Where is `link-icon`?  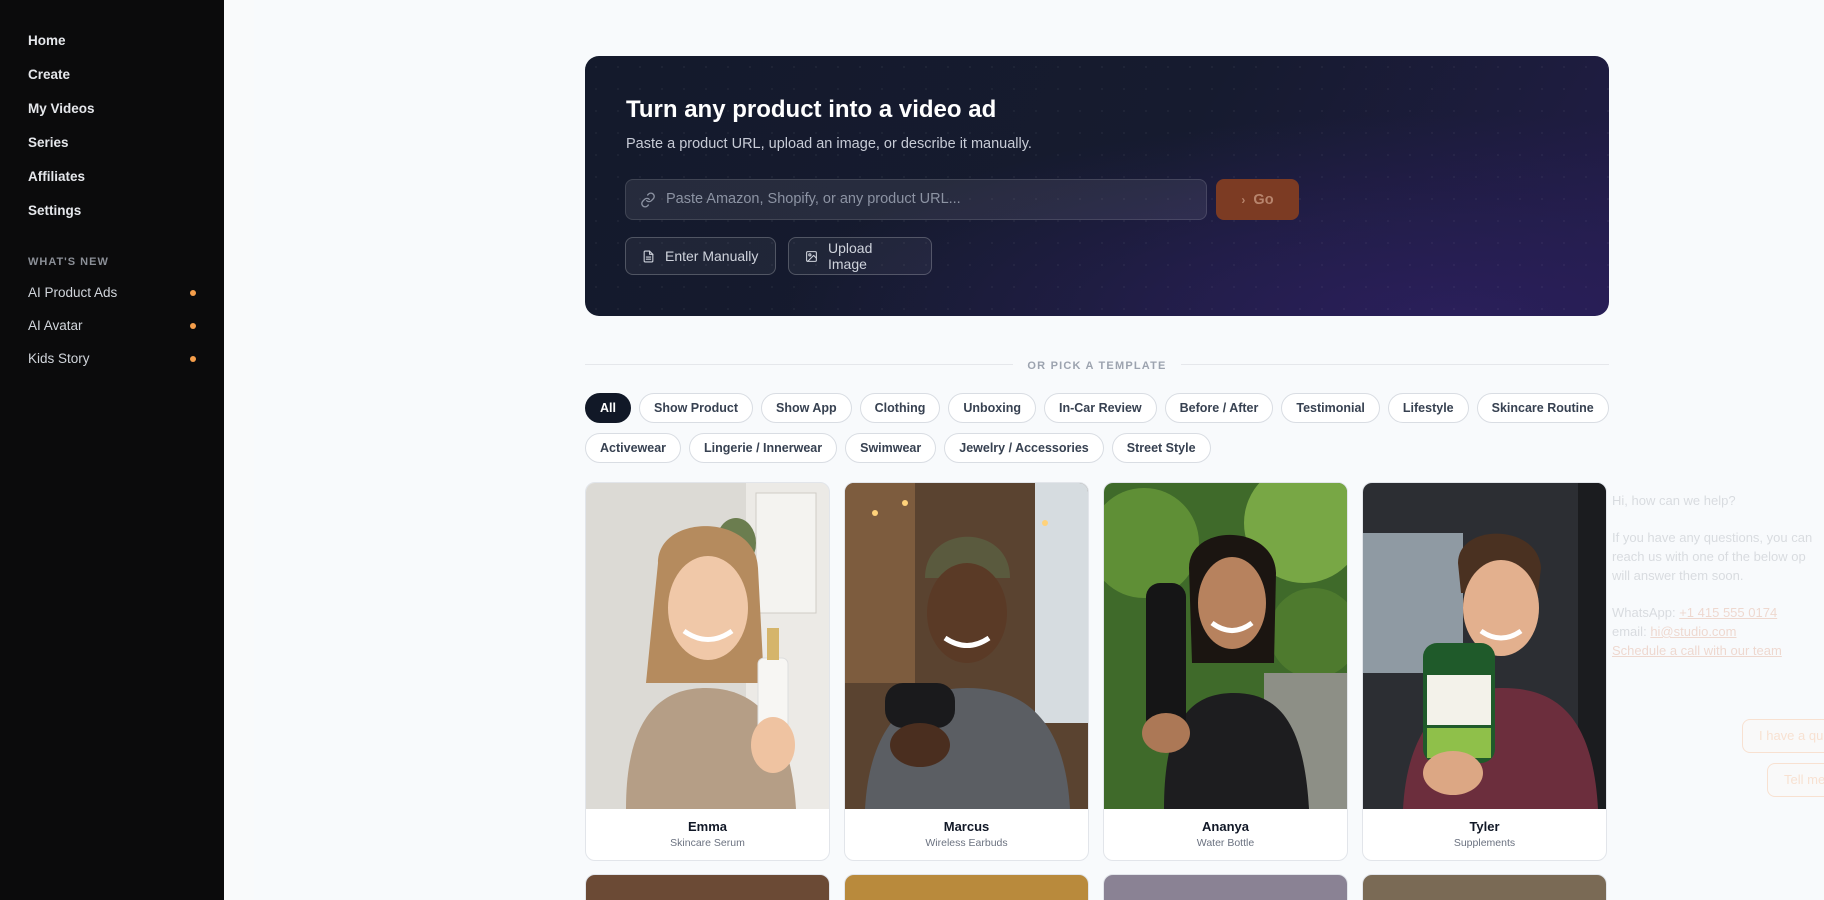
link-icon is located at coordinates (648, 200).